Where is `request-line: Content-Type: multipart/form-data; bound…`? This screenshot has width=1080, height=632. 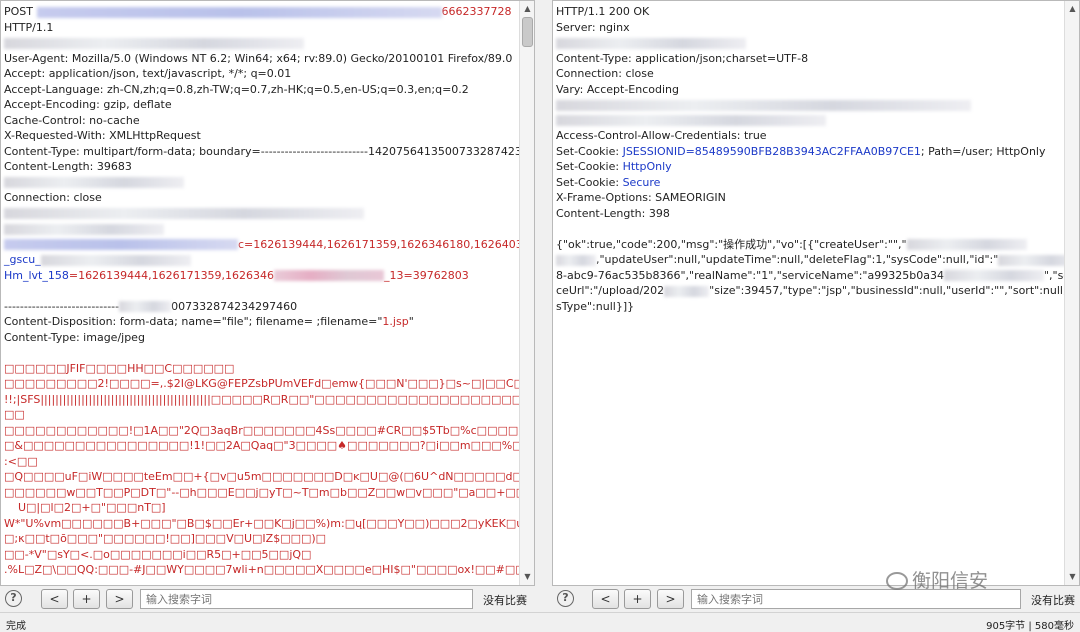 request-line: Content-Type: multipart/form-data; bound… is located at coordinates (261, 151).